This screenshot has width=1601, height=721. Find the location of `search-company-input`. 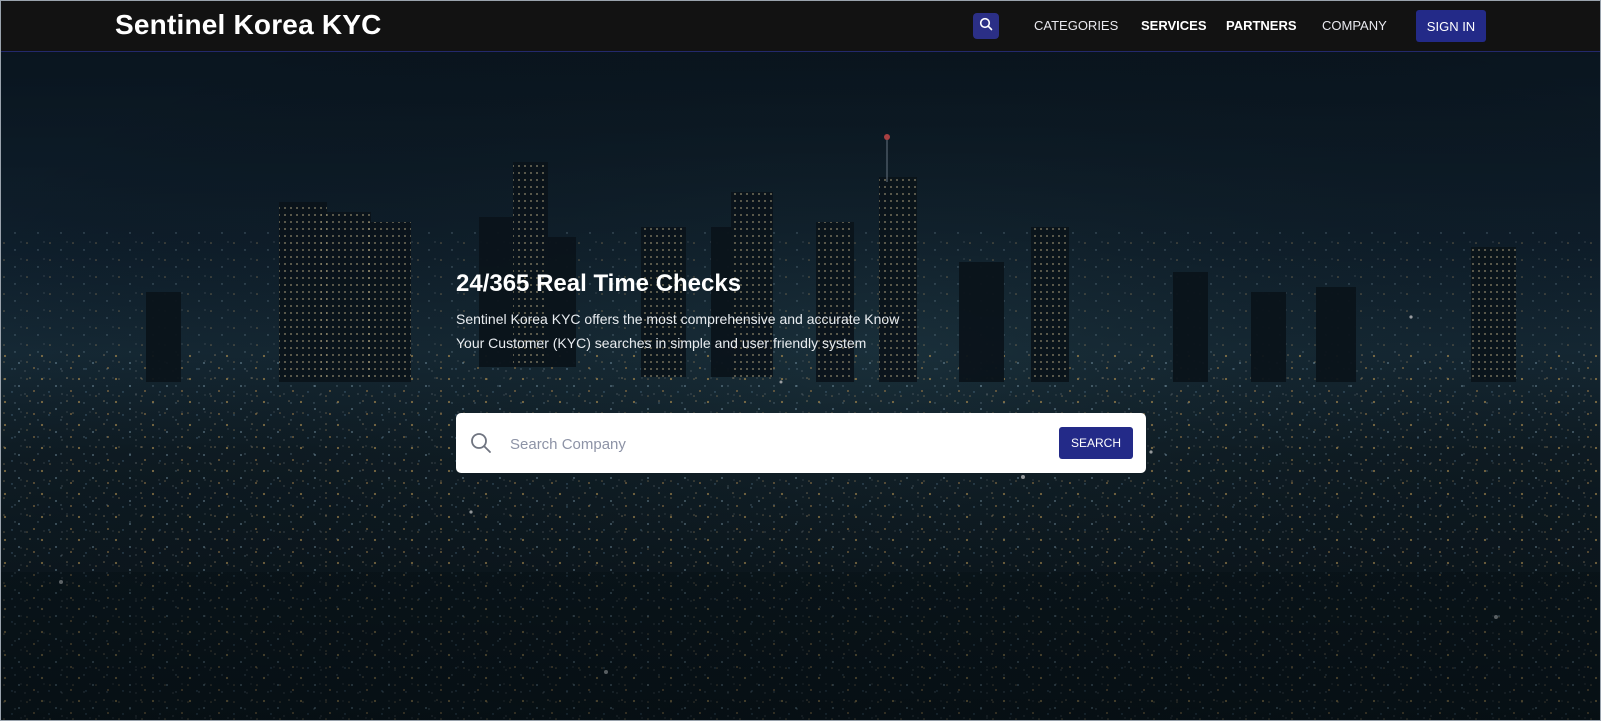

search-company-input is located at coordinates (750, 444).